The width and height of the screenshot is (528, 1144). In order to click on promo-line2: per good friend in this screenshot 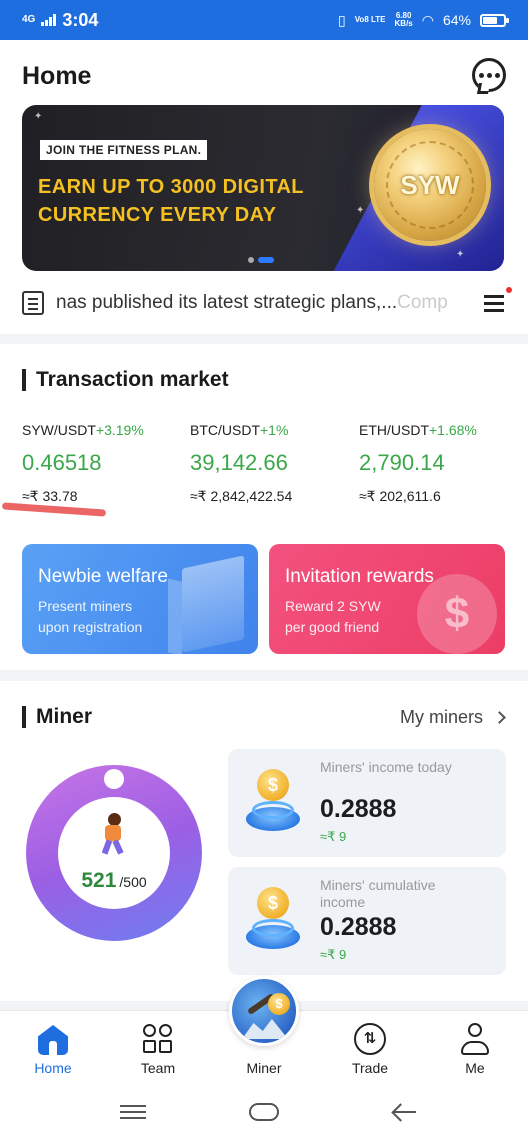, I will do `click(332, 627)`.